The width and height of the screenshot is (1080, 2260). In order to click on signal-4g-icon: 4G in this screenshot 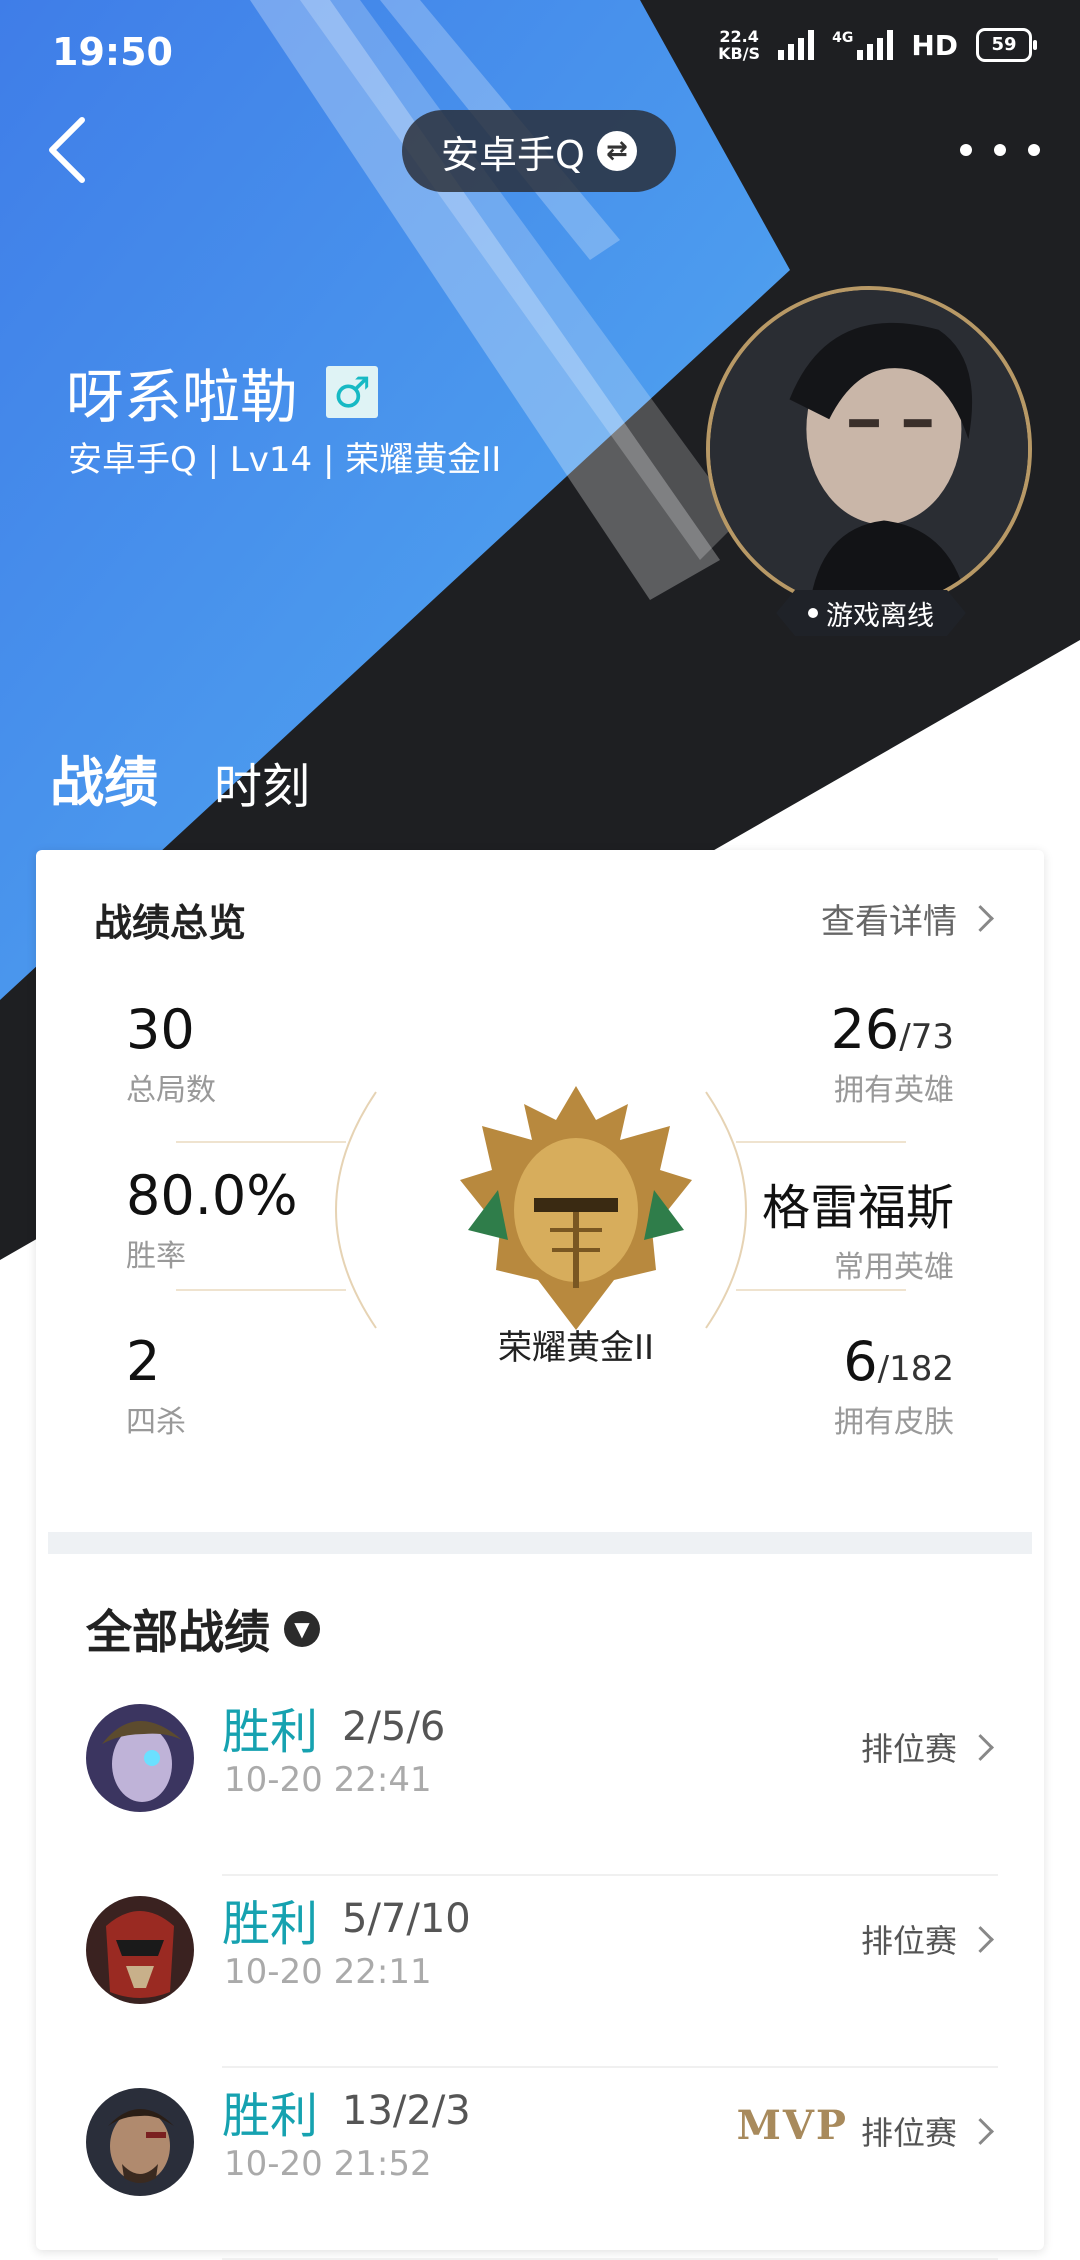, I will do `click(863, 45)`.